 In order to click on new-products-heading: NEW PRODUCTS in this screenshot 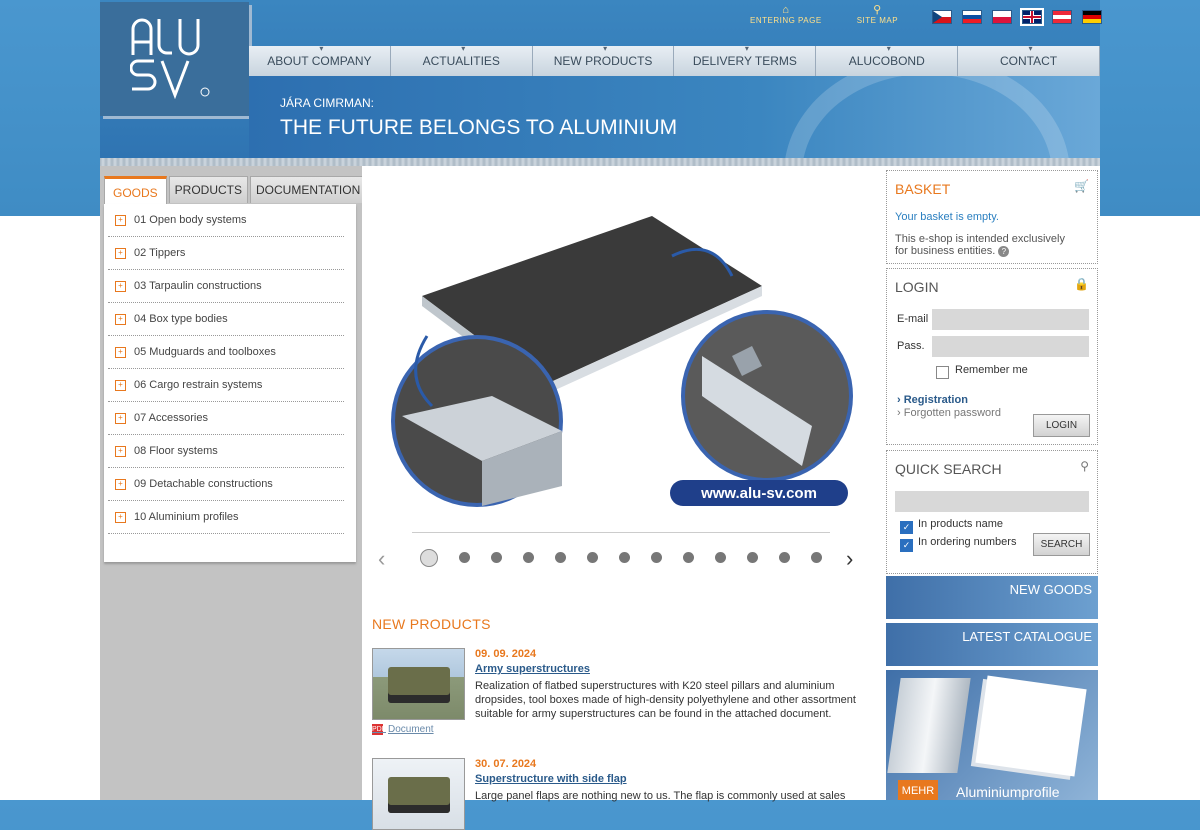, I will do `click(431, 624)`.